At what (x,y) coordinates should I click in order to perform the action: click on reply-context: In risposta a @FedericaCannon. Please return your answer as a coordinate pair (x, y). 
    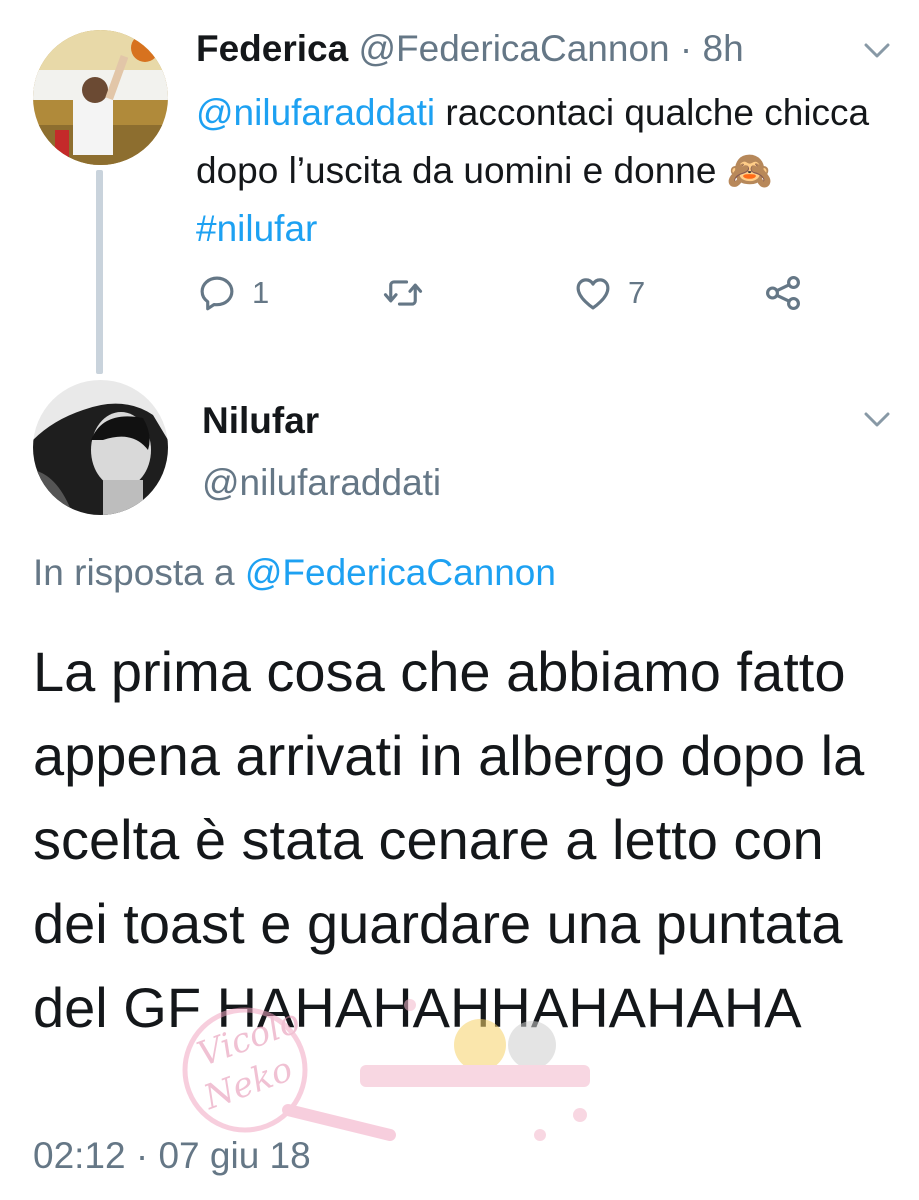
    Looking at the image, I should click on (294, 573).